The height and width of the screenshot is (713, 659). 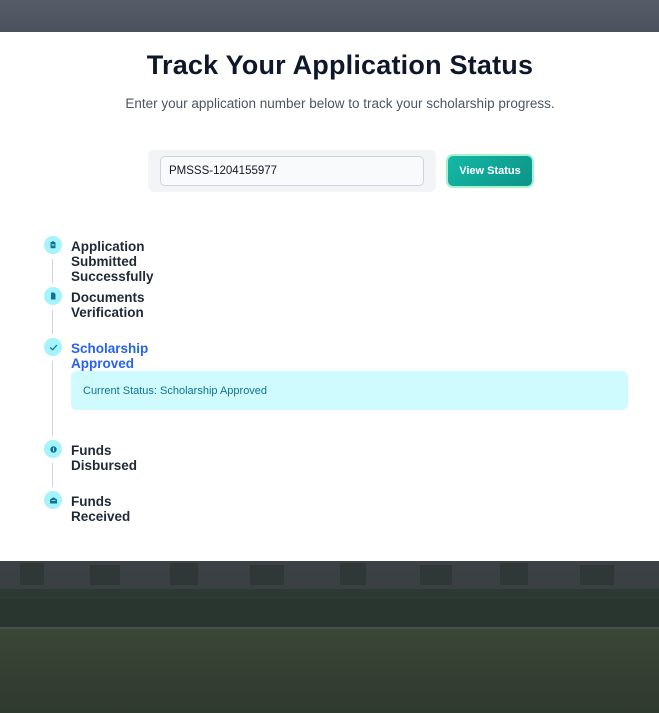 I want to click on application-number-input, so click(x=292, y=171).